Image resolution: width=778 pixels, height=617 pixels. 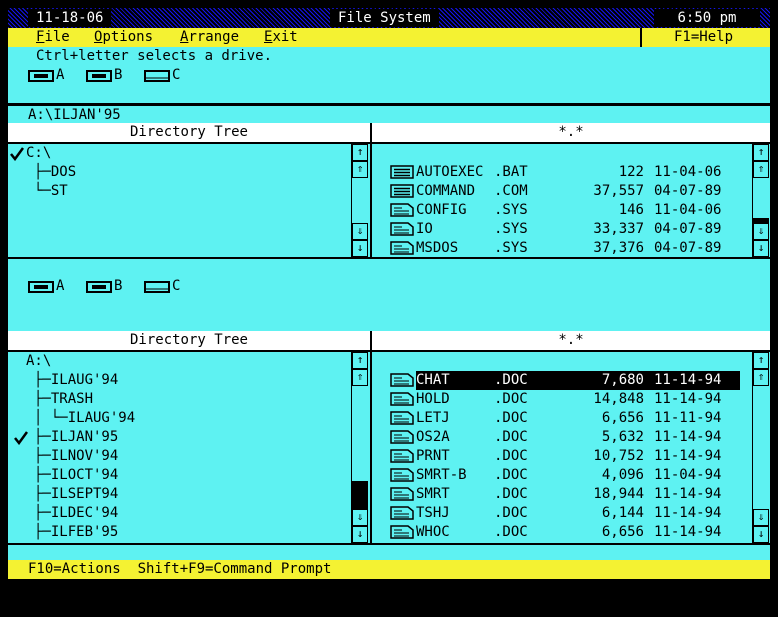 What do you see at coordinates (178, 532) in the screenshot?
I see `bottom-tree-item: ├─ILFEB'95` at bounding box center [178, 532].